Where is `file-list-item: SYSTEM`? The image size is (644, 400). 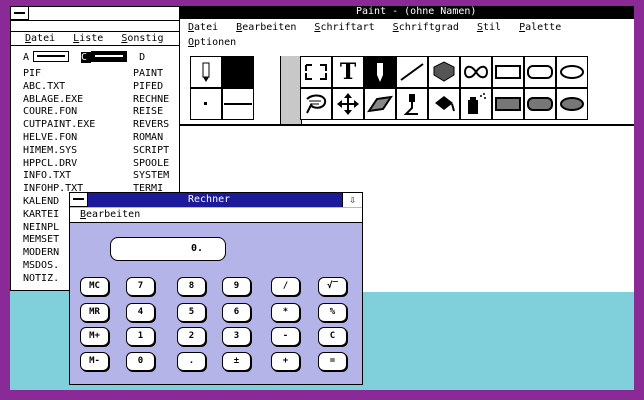
file-list-item: SYSTEM is located at coordinates (151, 176).